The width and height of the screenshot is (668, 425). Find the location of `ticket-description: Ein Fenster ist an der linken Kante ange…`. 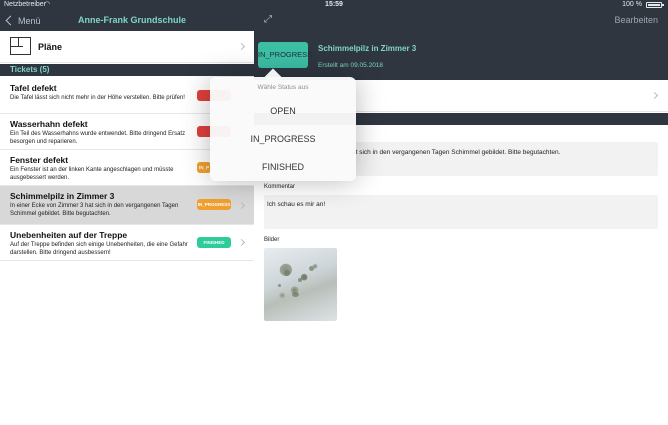

ticket-description: Ein Fenster ist an der linken Kante ange… is located at coordinates (92, 174).